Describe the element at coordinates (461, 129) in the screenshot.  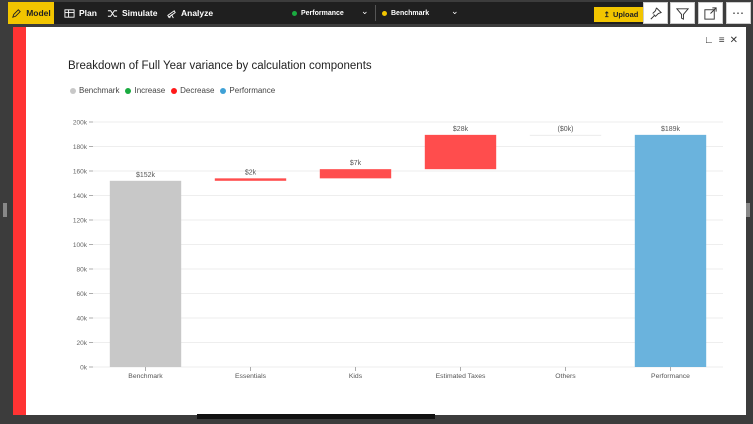
I see `data-label: $28k` at that location.